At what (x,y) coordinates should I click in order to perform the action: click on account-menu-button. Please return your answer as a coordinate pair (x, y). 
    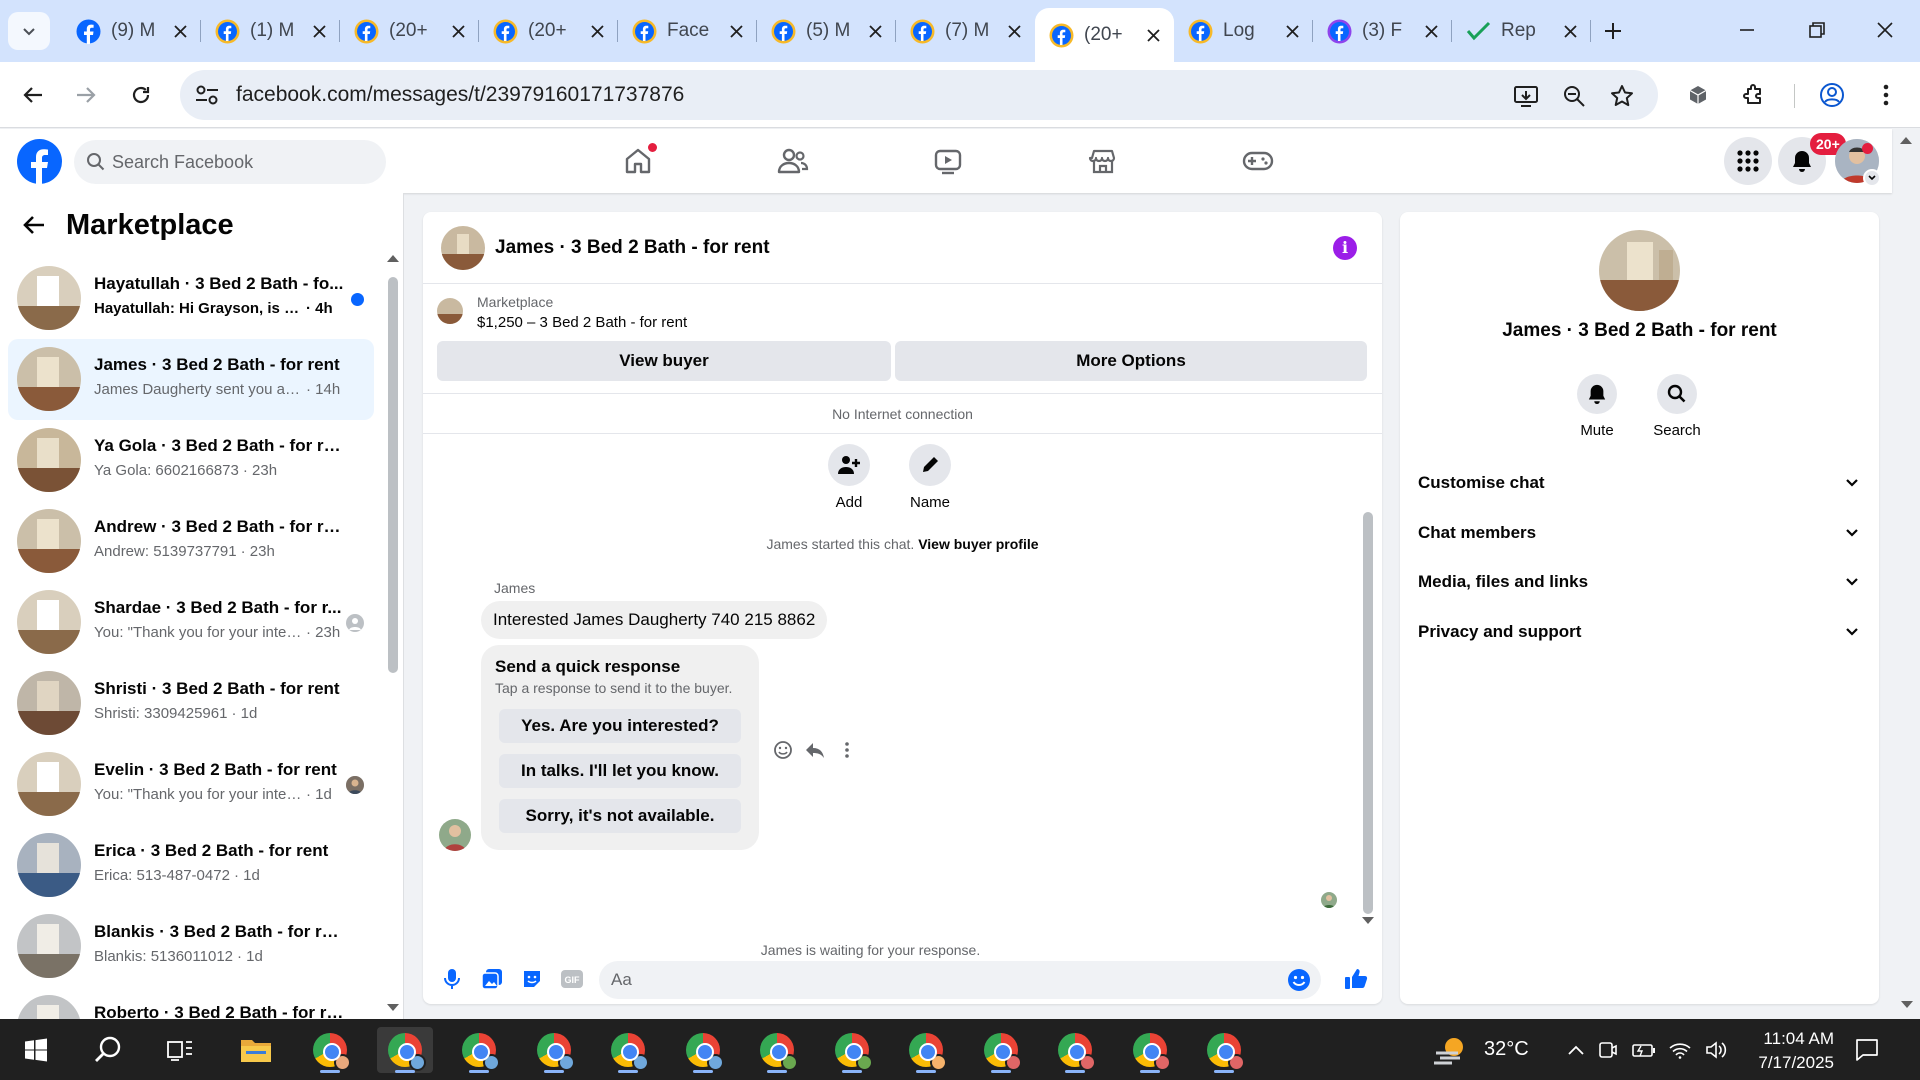
    Looking at the image, I should click on (1872, 178).